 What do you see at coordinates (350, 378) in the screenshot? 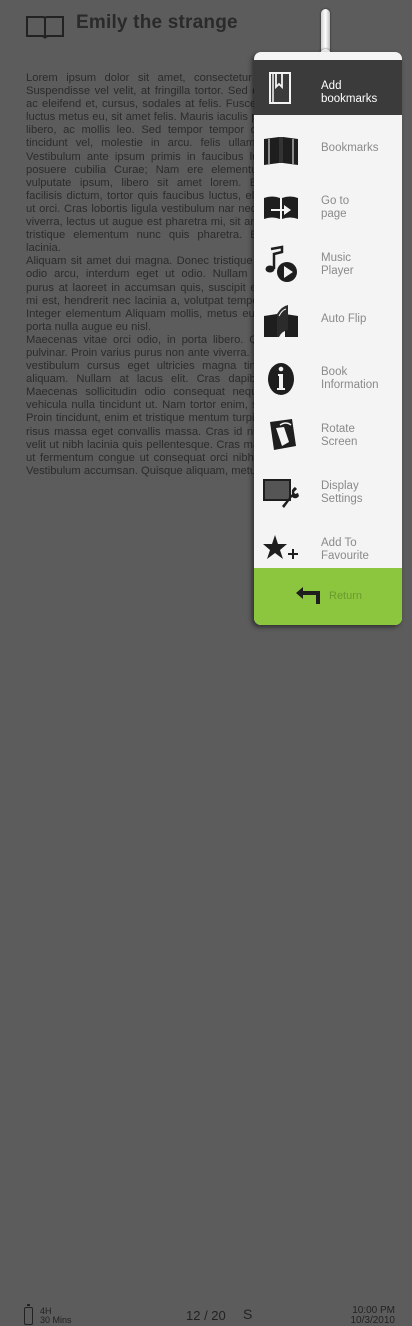
I see `menu-item-label: Book Information` at bounding box center [350, 378].